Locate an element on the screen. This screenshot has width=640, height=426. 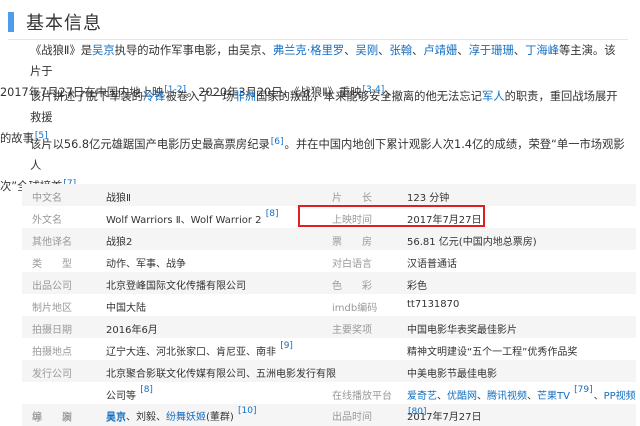
link-soldier: 军人 is located at coordinates (493, 96).